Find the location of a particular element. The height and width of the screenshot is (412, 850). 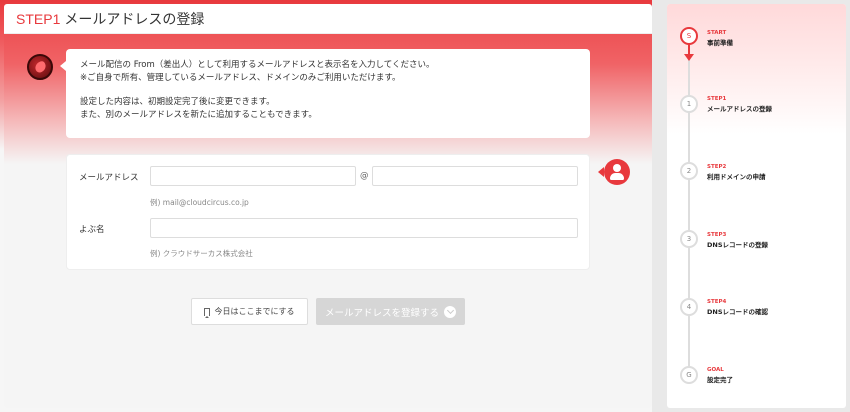

step-tag: STEP4 is located at coordinates (717, 302).